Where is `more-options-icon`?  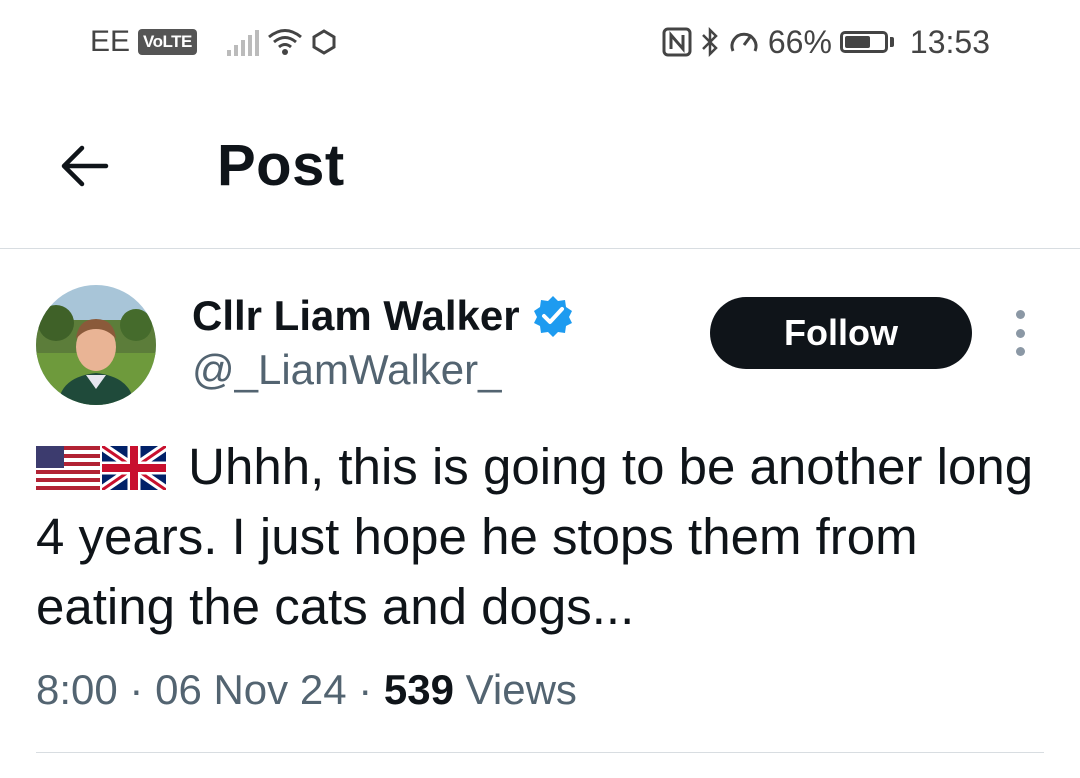 more-options-icon is located at coordinates (1020, 333).